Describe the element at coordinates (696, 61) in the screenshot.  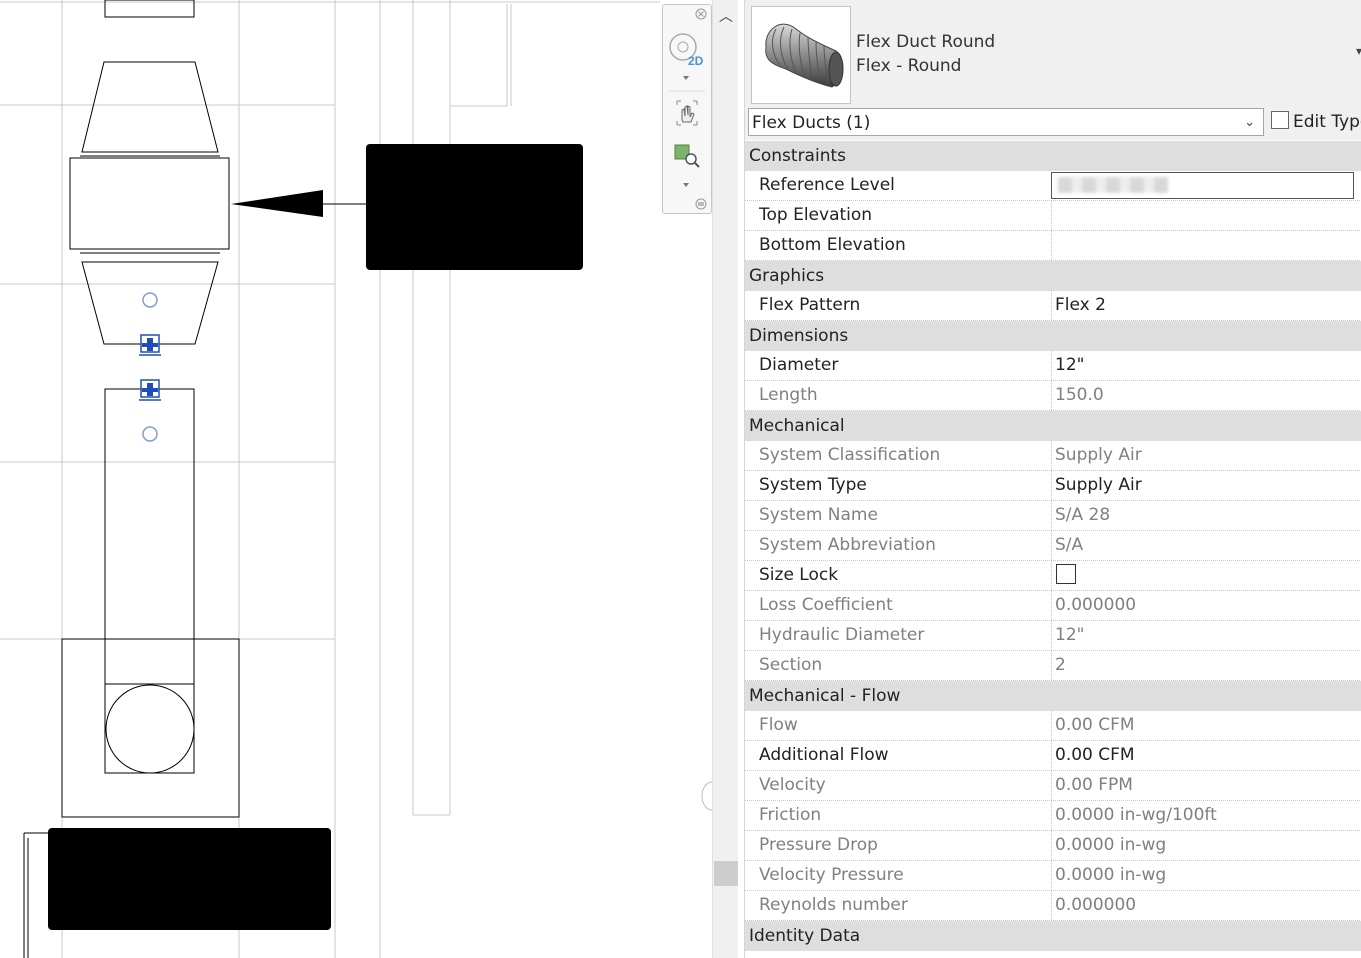
I see `svg-text: 2D` at that location.